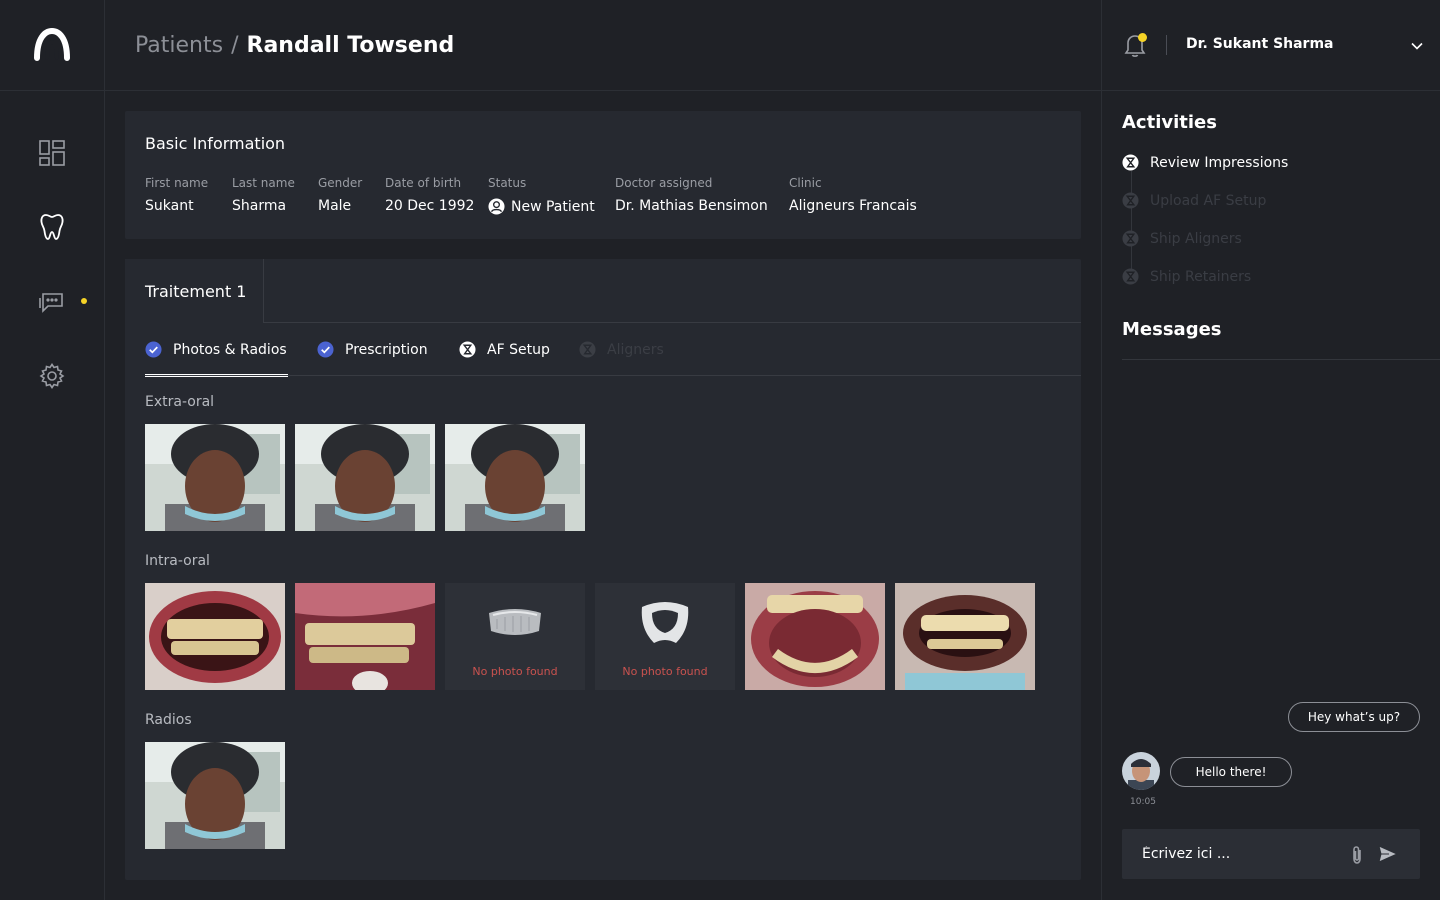 Image resolution: width=1440 pixels, height=900 pixels. Describe the element at coordinates (1143, 802) in the screenshot. I see `message-timestamp: 10:05` at that location.